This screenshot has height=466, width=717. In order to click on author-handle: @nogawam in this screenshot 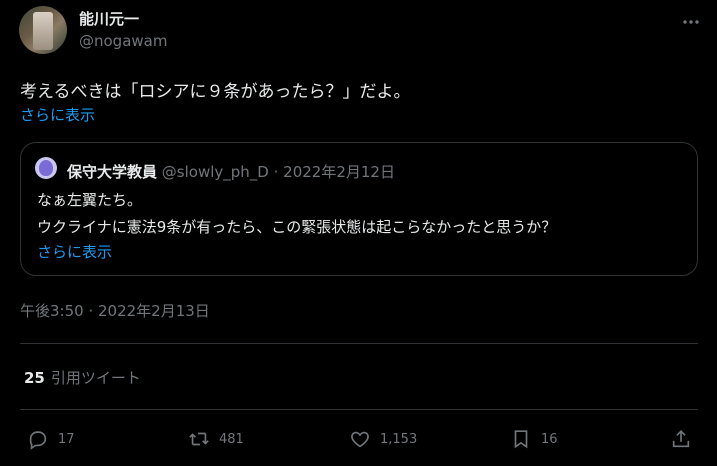, I will do `click(123, 41)`.